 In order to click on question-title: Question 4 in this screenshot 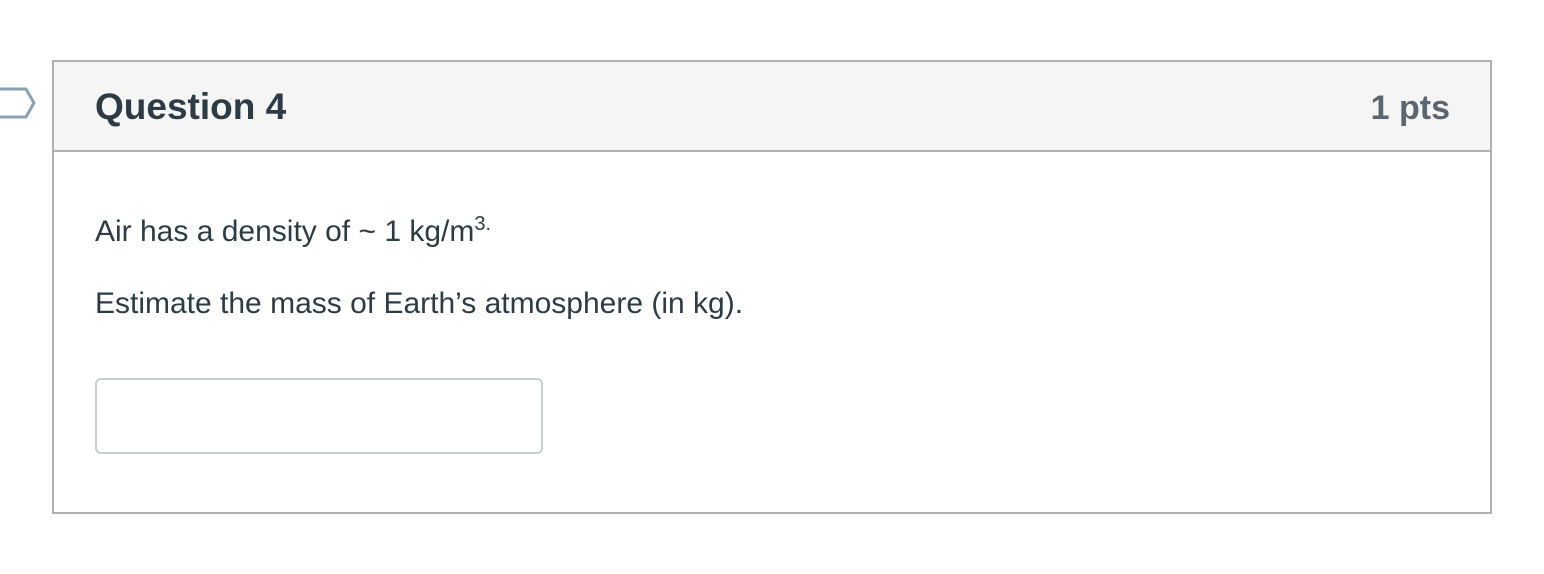, I will do `click(191, 106)`.